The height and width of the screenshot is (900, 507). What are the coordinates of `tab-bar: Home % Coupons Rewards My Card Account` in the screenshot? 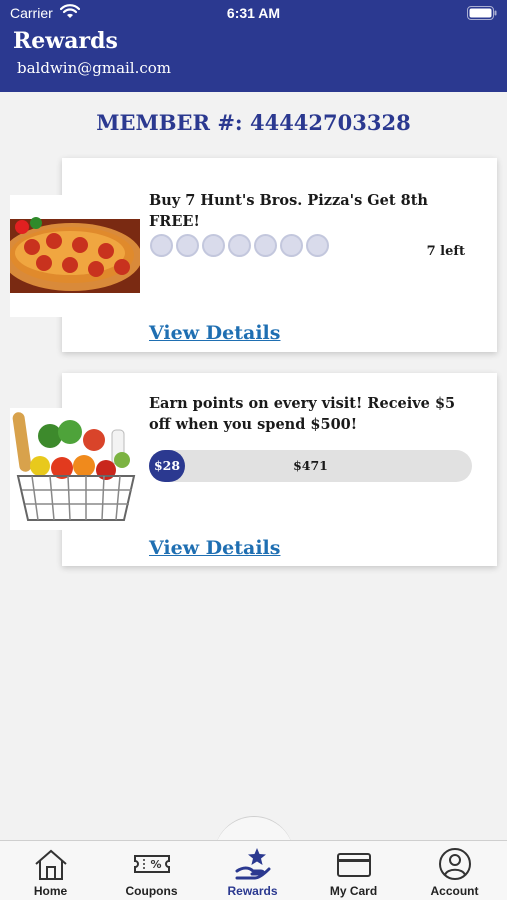 It's located at (253, 870).